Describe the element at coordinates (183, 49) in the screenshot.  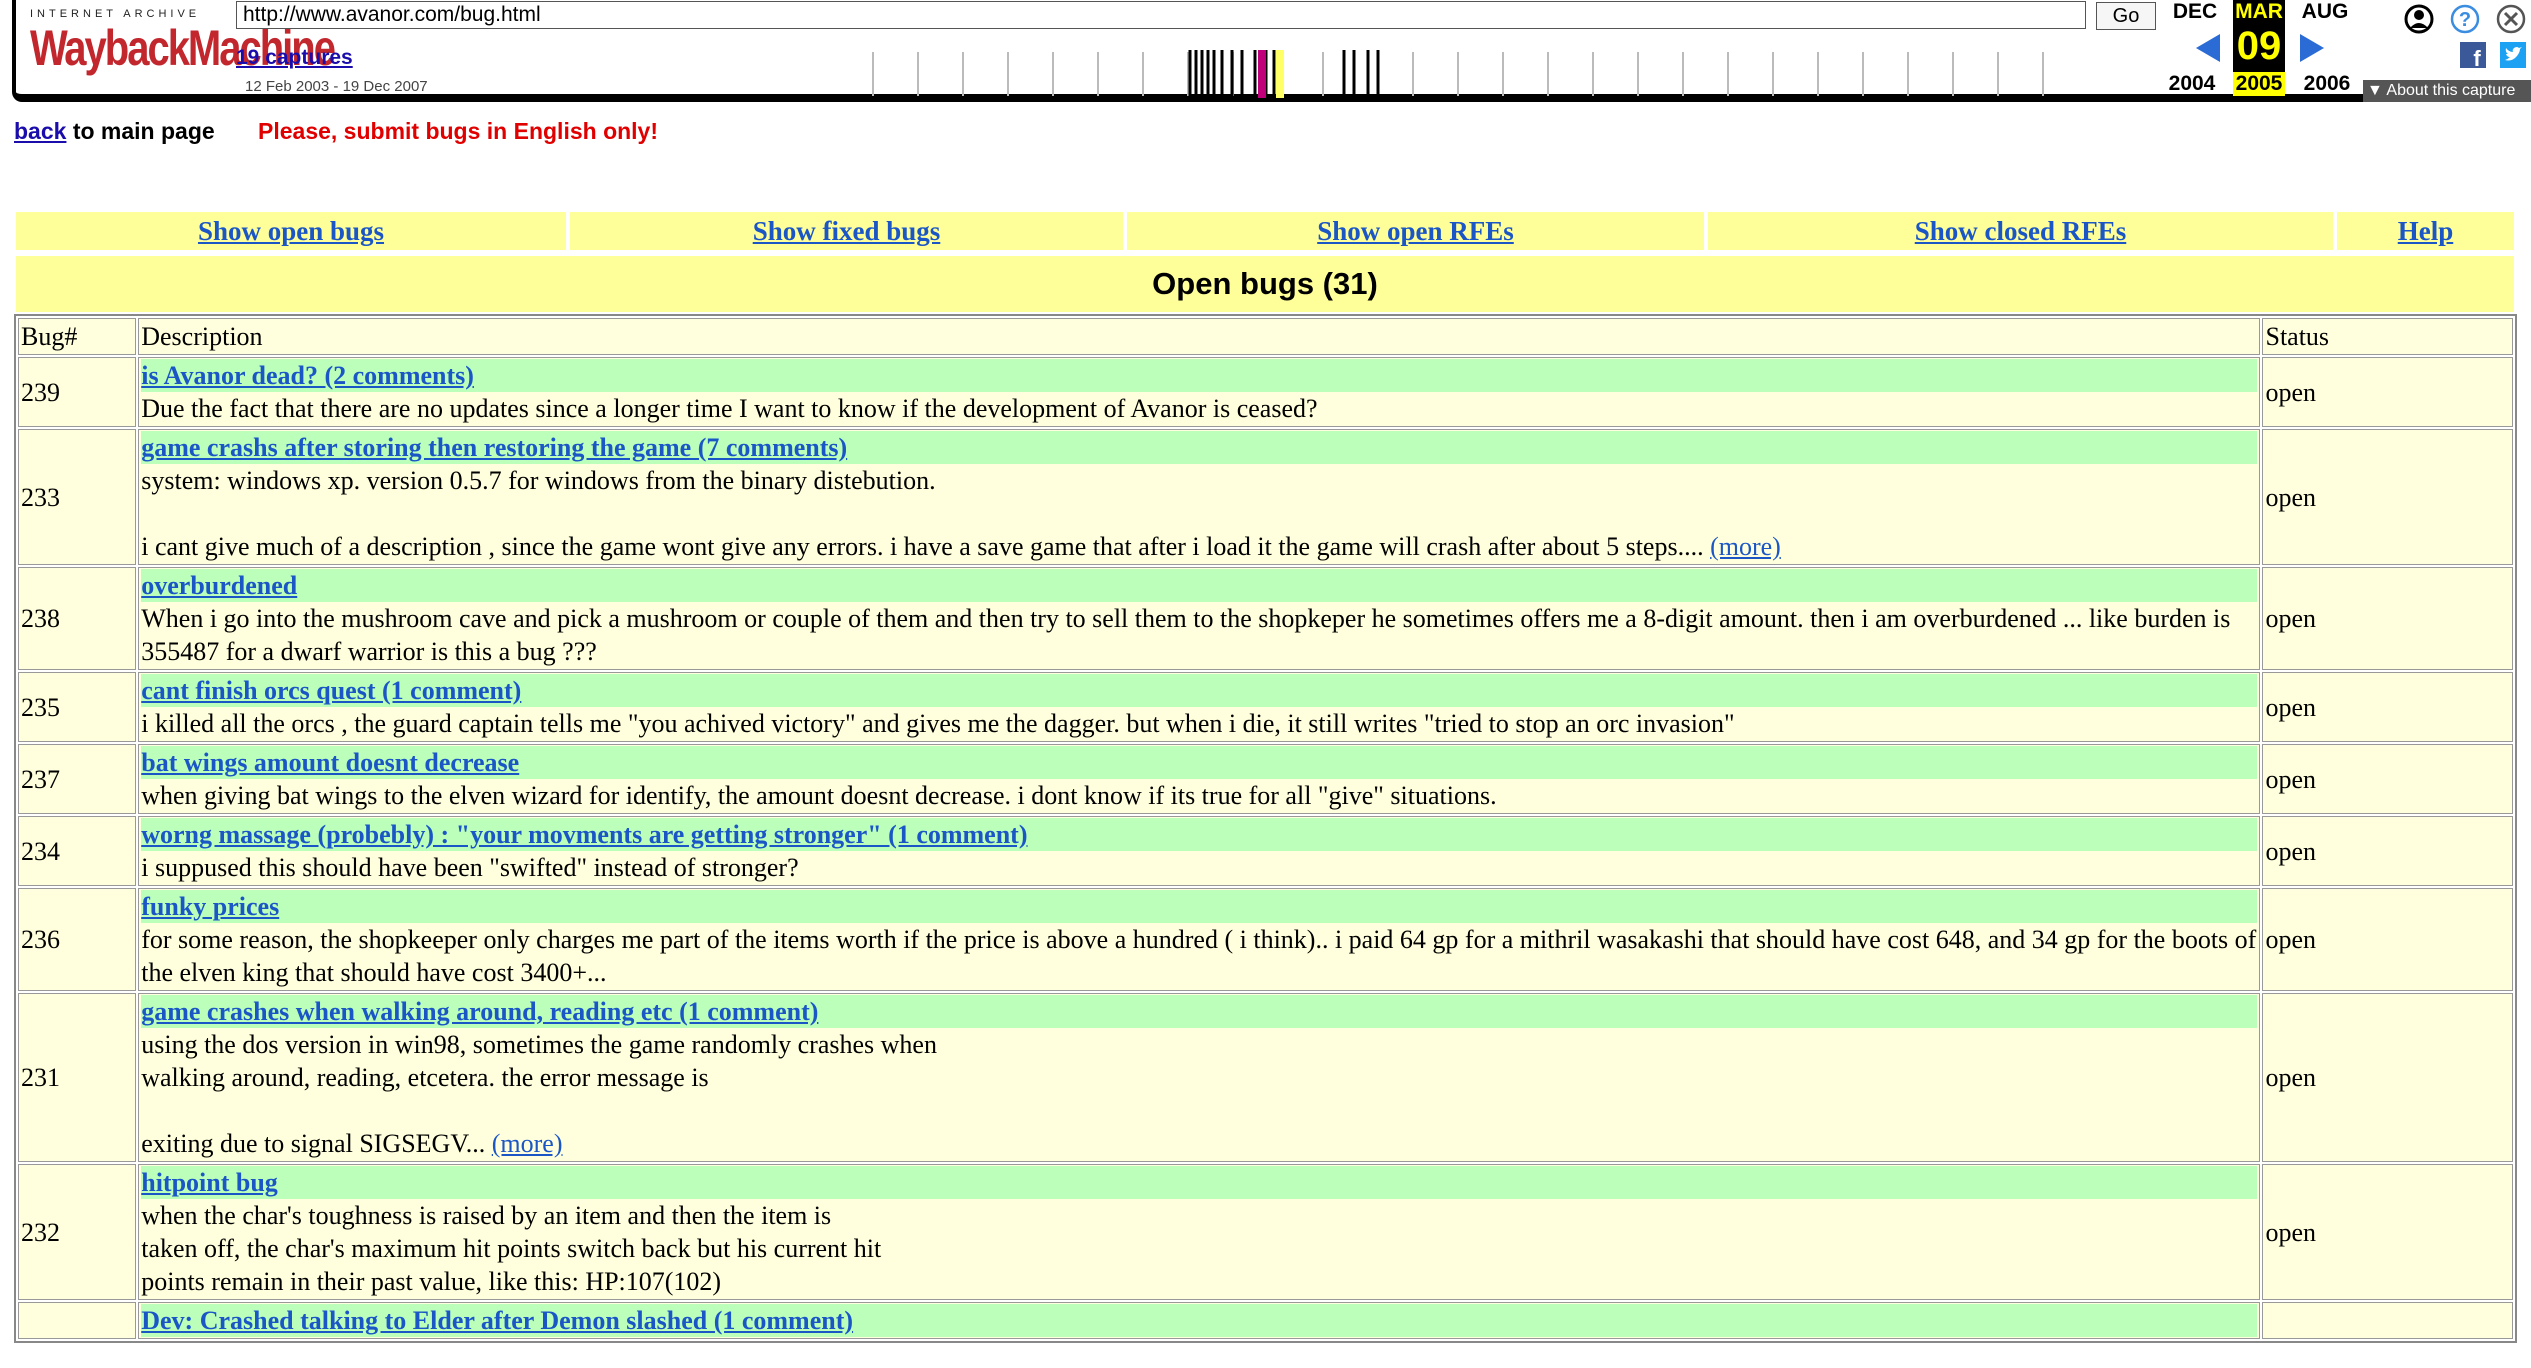
I see `logo-main-text: WaybackMachine` at that location.